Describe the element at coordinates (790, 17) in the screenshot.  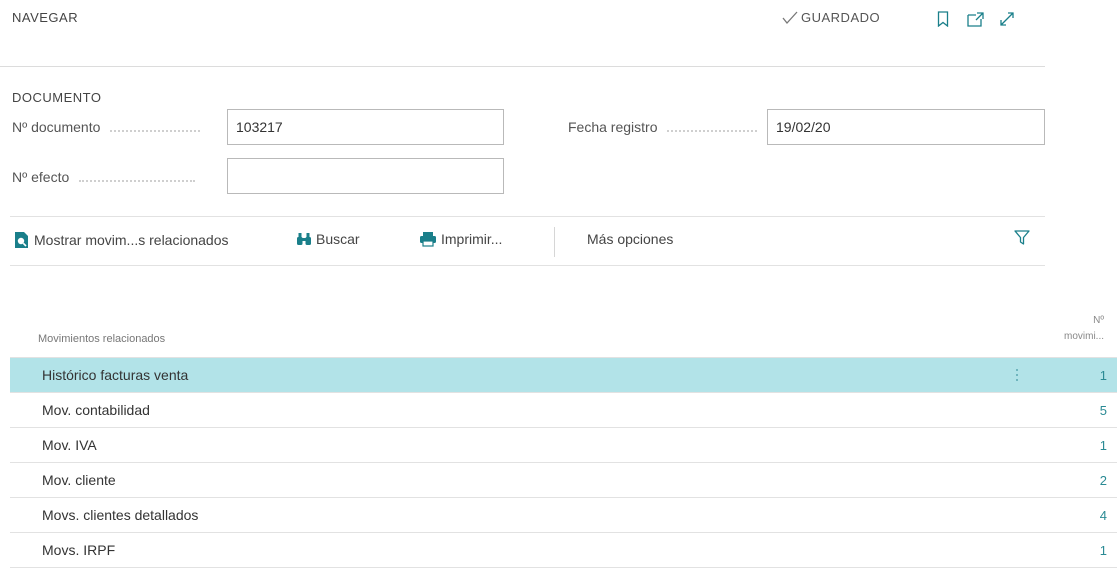
I see `checkmark-icon` at that location.